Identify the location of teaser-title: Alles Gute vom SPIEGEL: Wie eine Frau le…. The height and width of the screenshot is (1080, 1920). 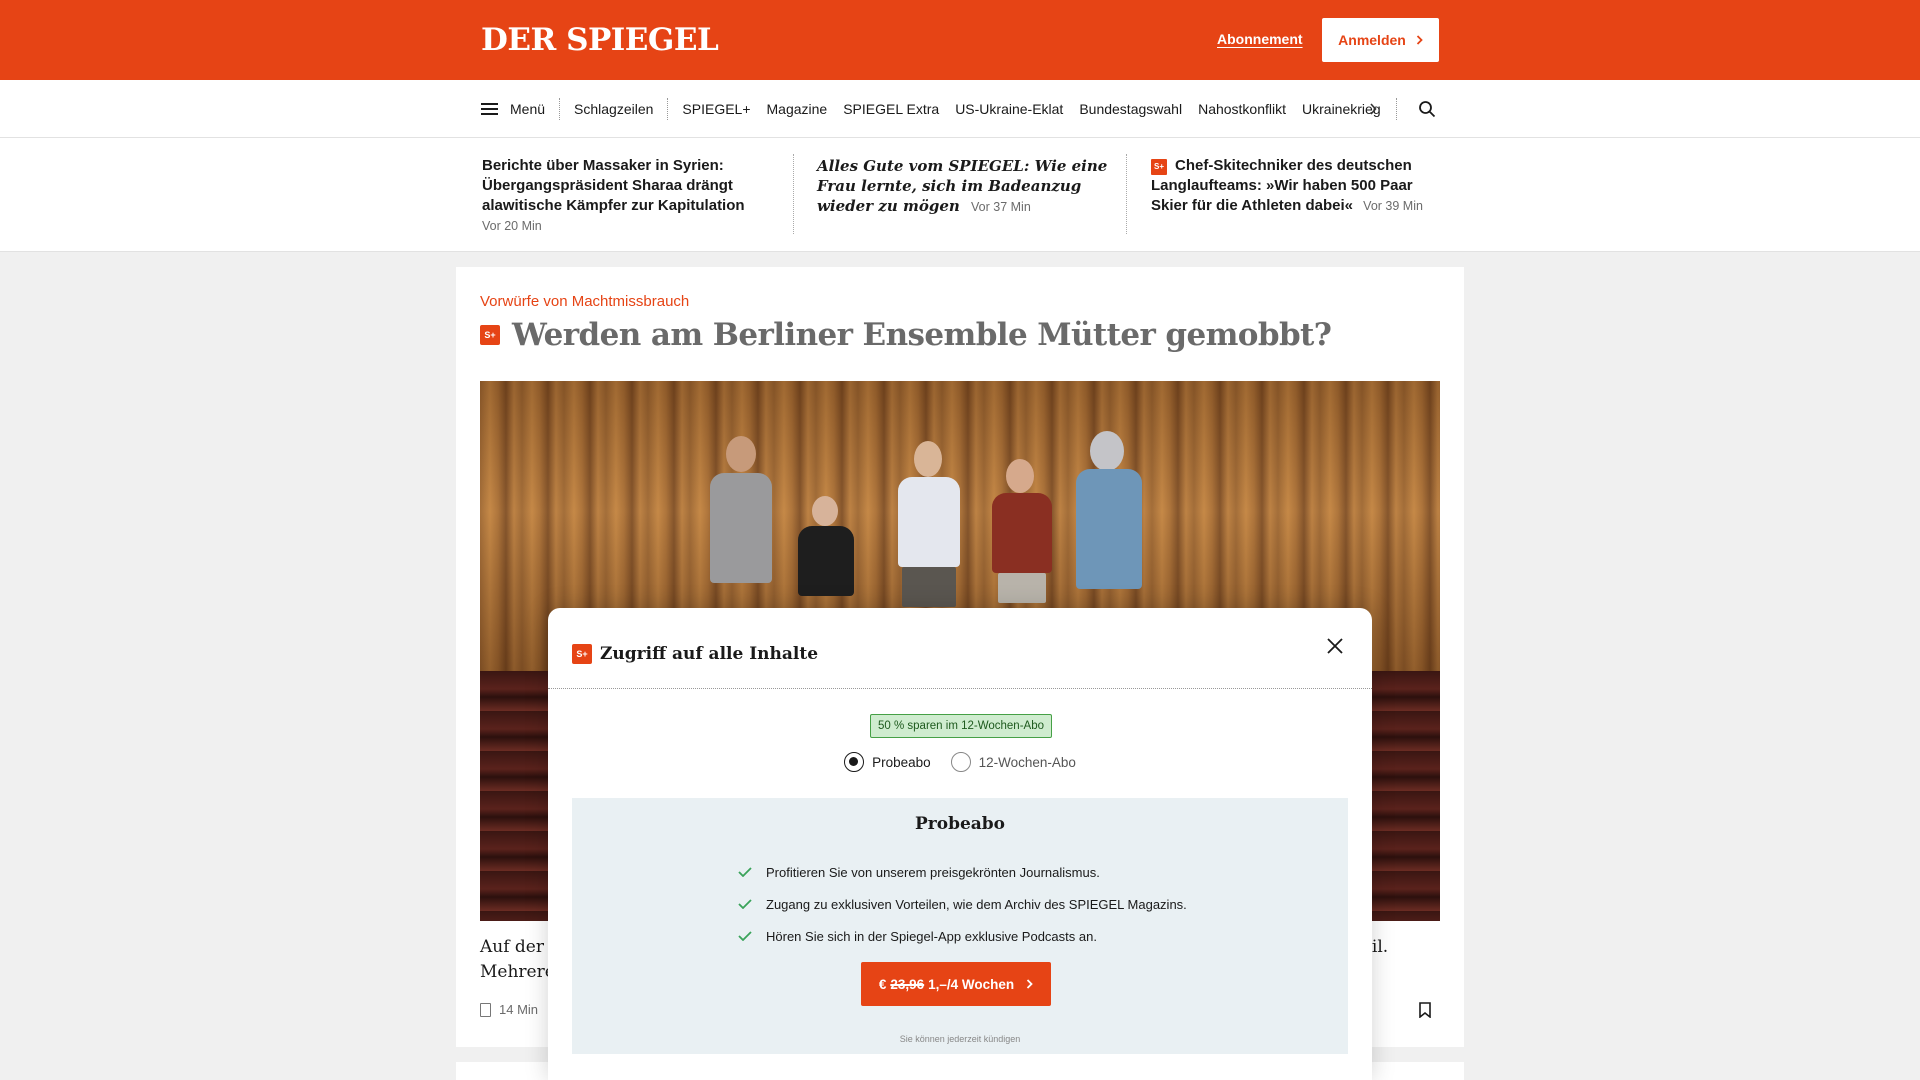
(962, 186).